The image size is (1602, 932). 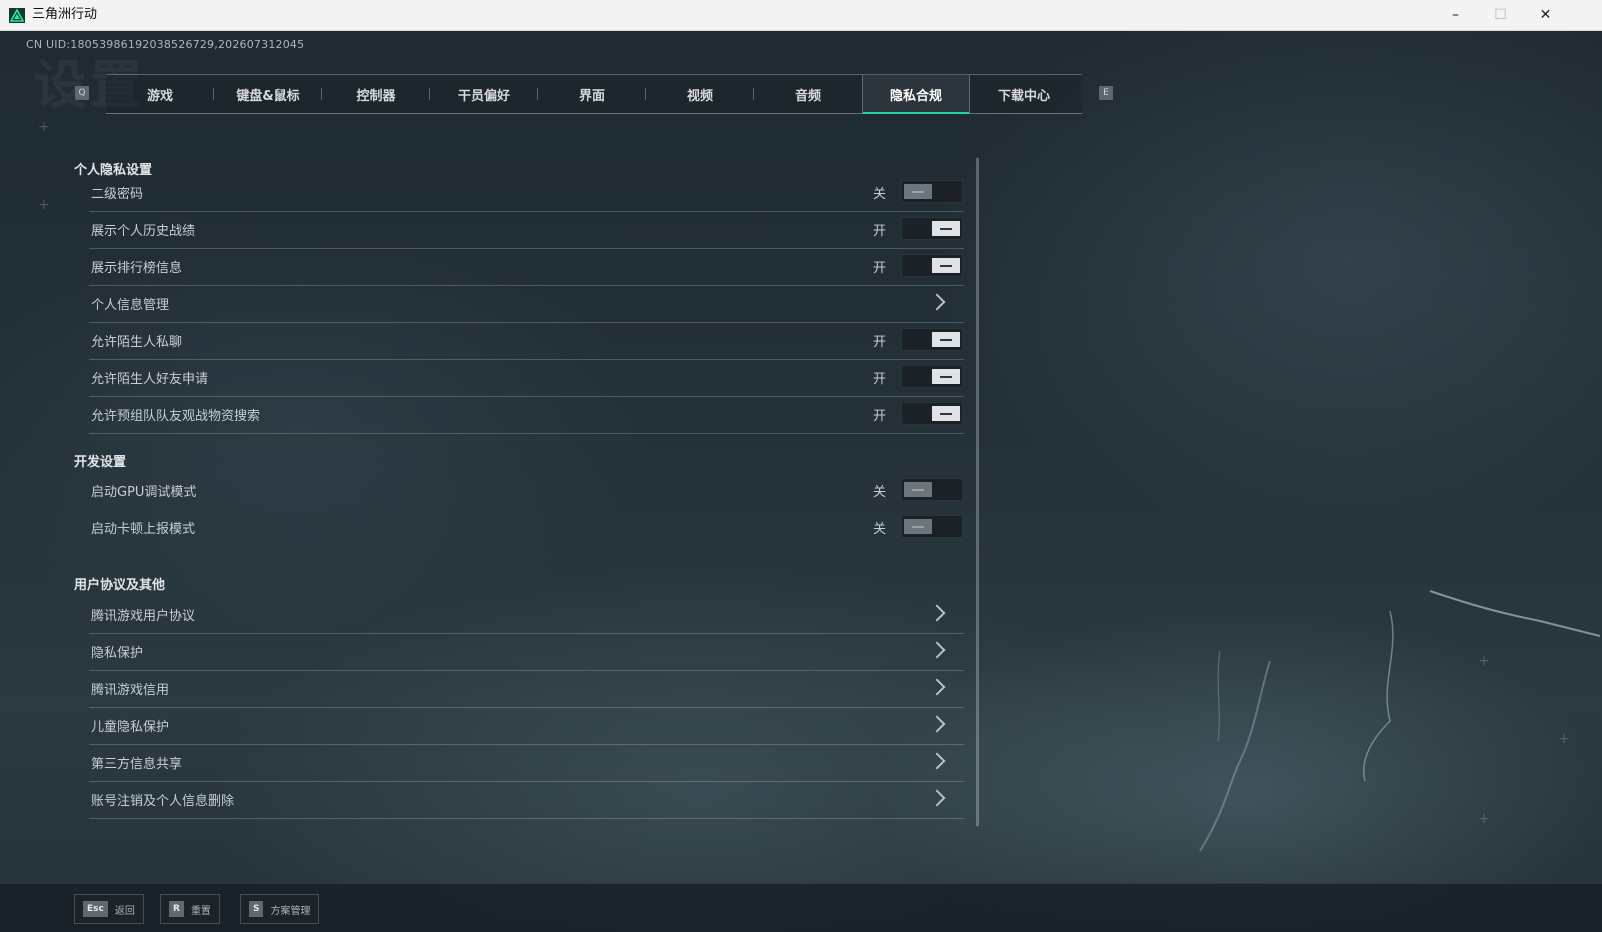 What do you see at coordinates (526, 193) in the screenshot?
I see `setting-row-secondary-password: 二级密码 关` at bounding box center [526, 193].